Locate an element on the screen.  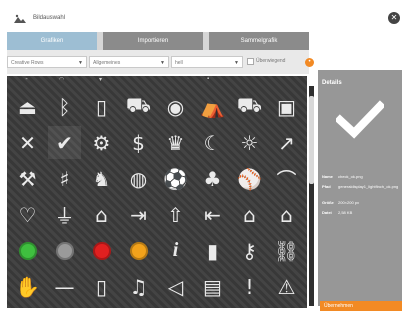
tab-importieren: Importieren is located at coordinates (153, 41).